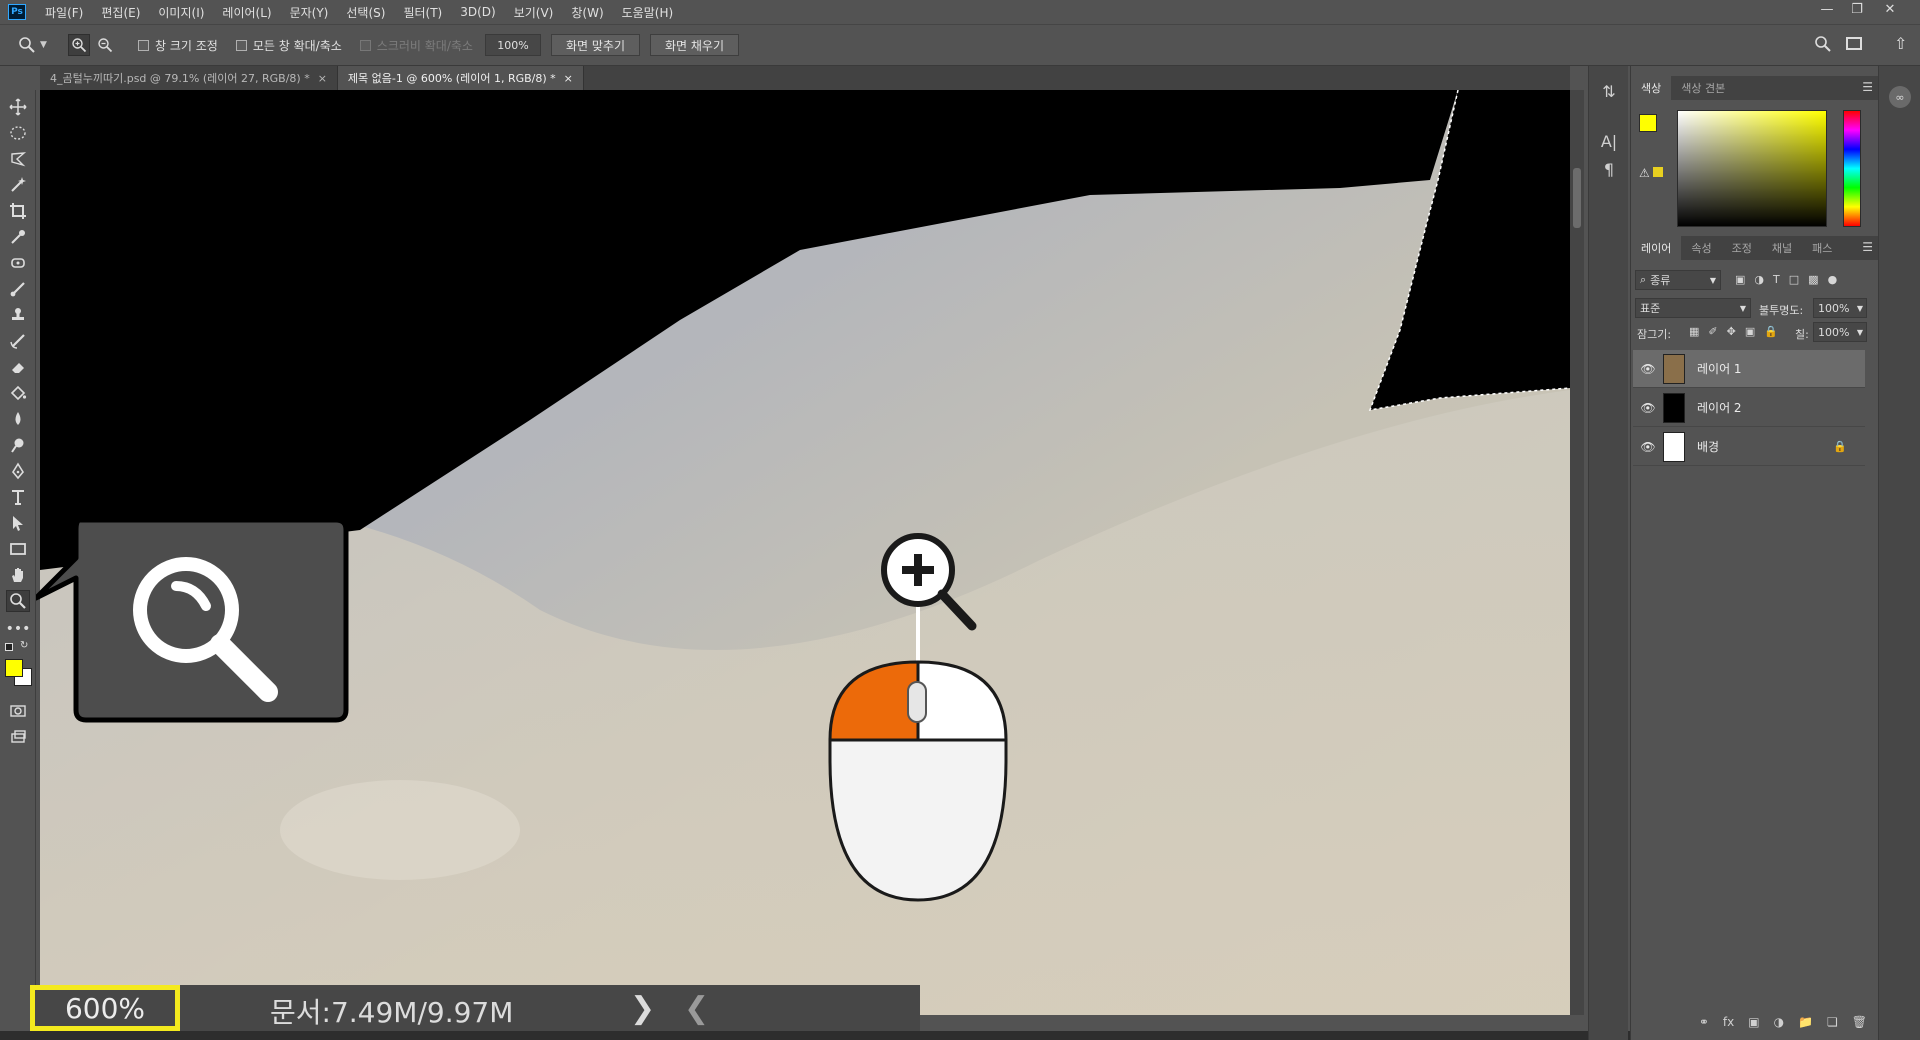  Describe the element at coordinates (1840, 308) in the screenshot. I see `opacity-field: 100% ▼` at that location.